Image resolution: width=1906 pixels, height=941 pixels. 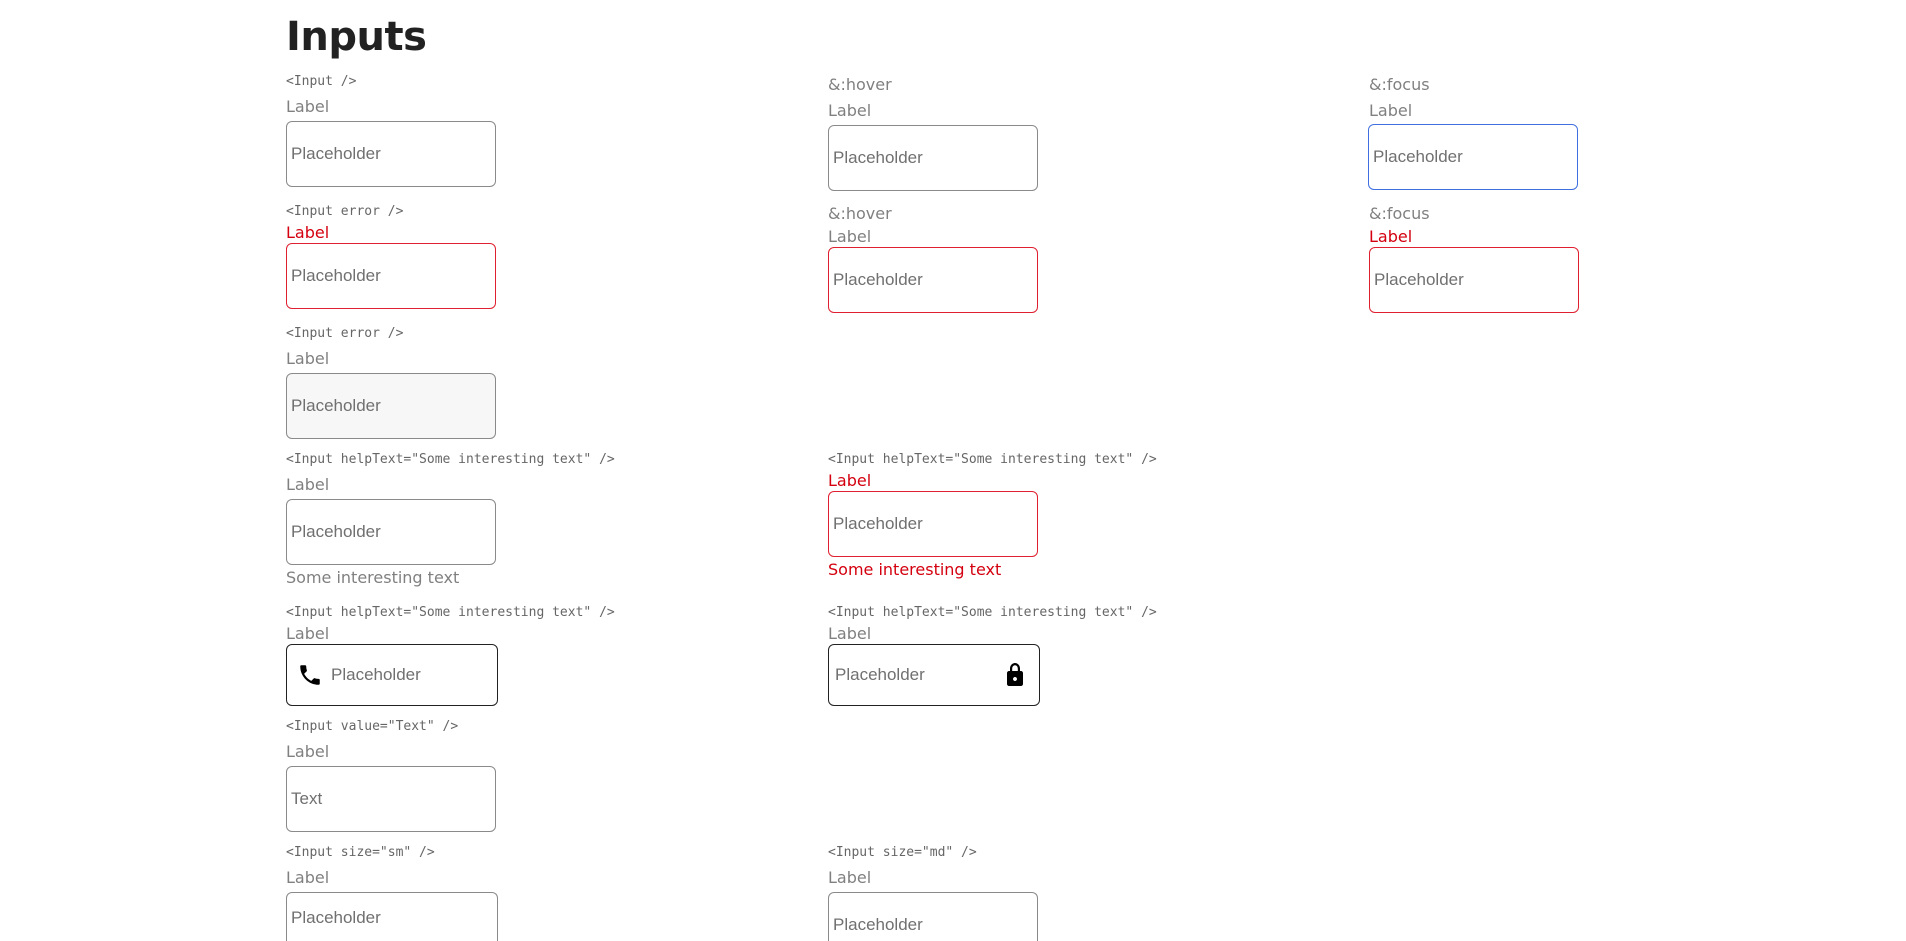 What do you see at coordinates (391, 799) in the screenshot?
I see `text-input-with-value: Text` at bounding box center [391, 799].